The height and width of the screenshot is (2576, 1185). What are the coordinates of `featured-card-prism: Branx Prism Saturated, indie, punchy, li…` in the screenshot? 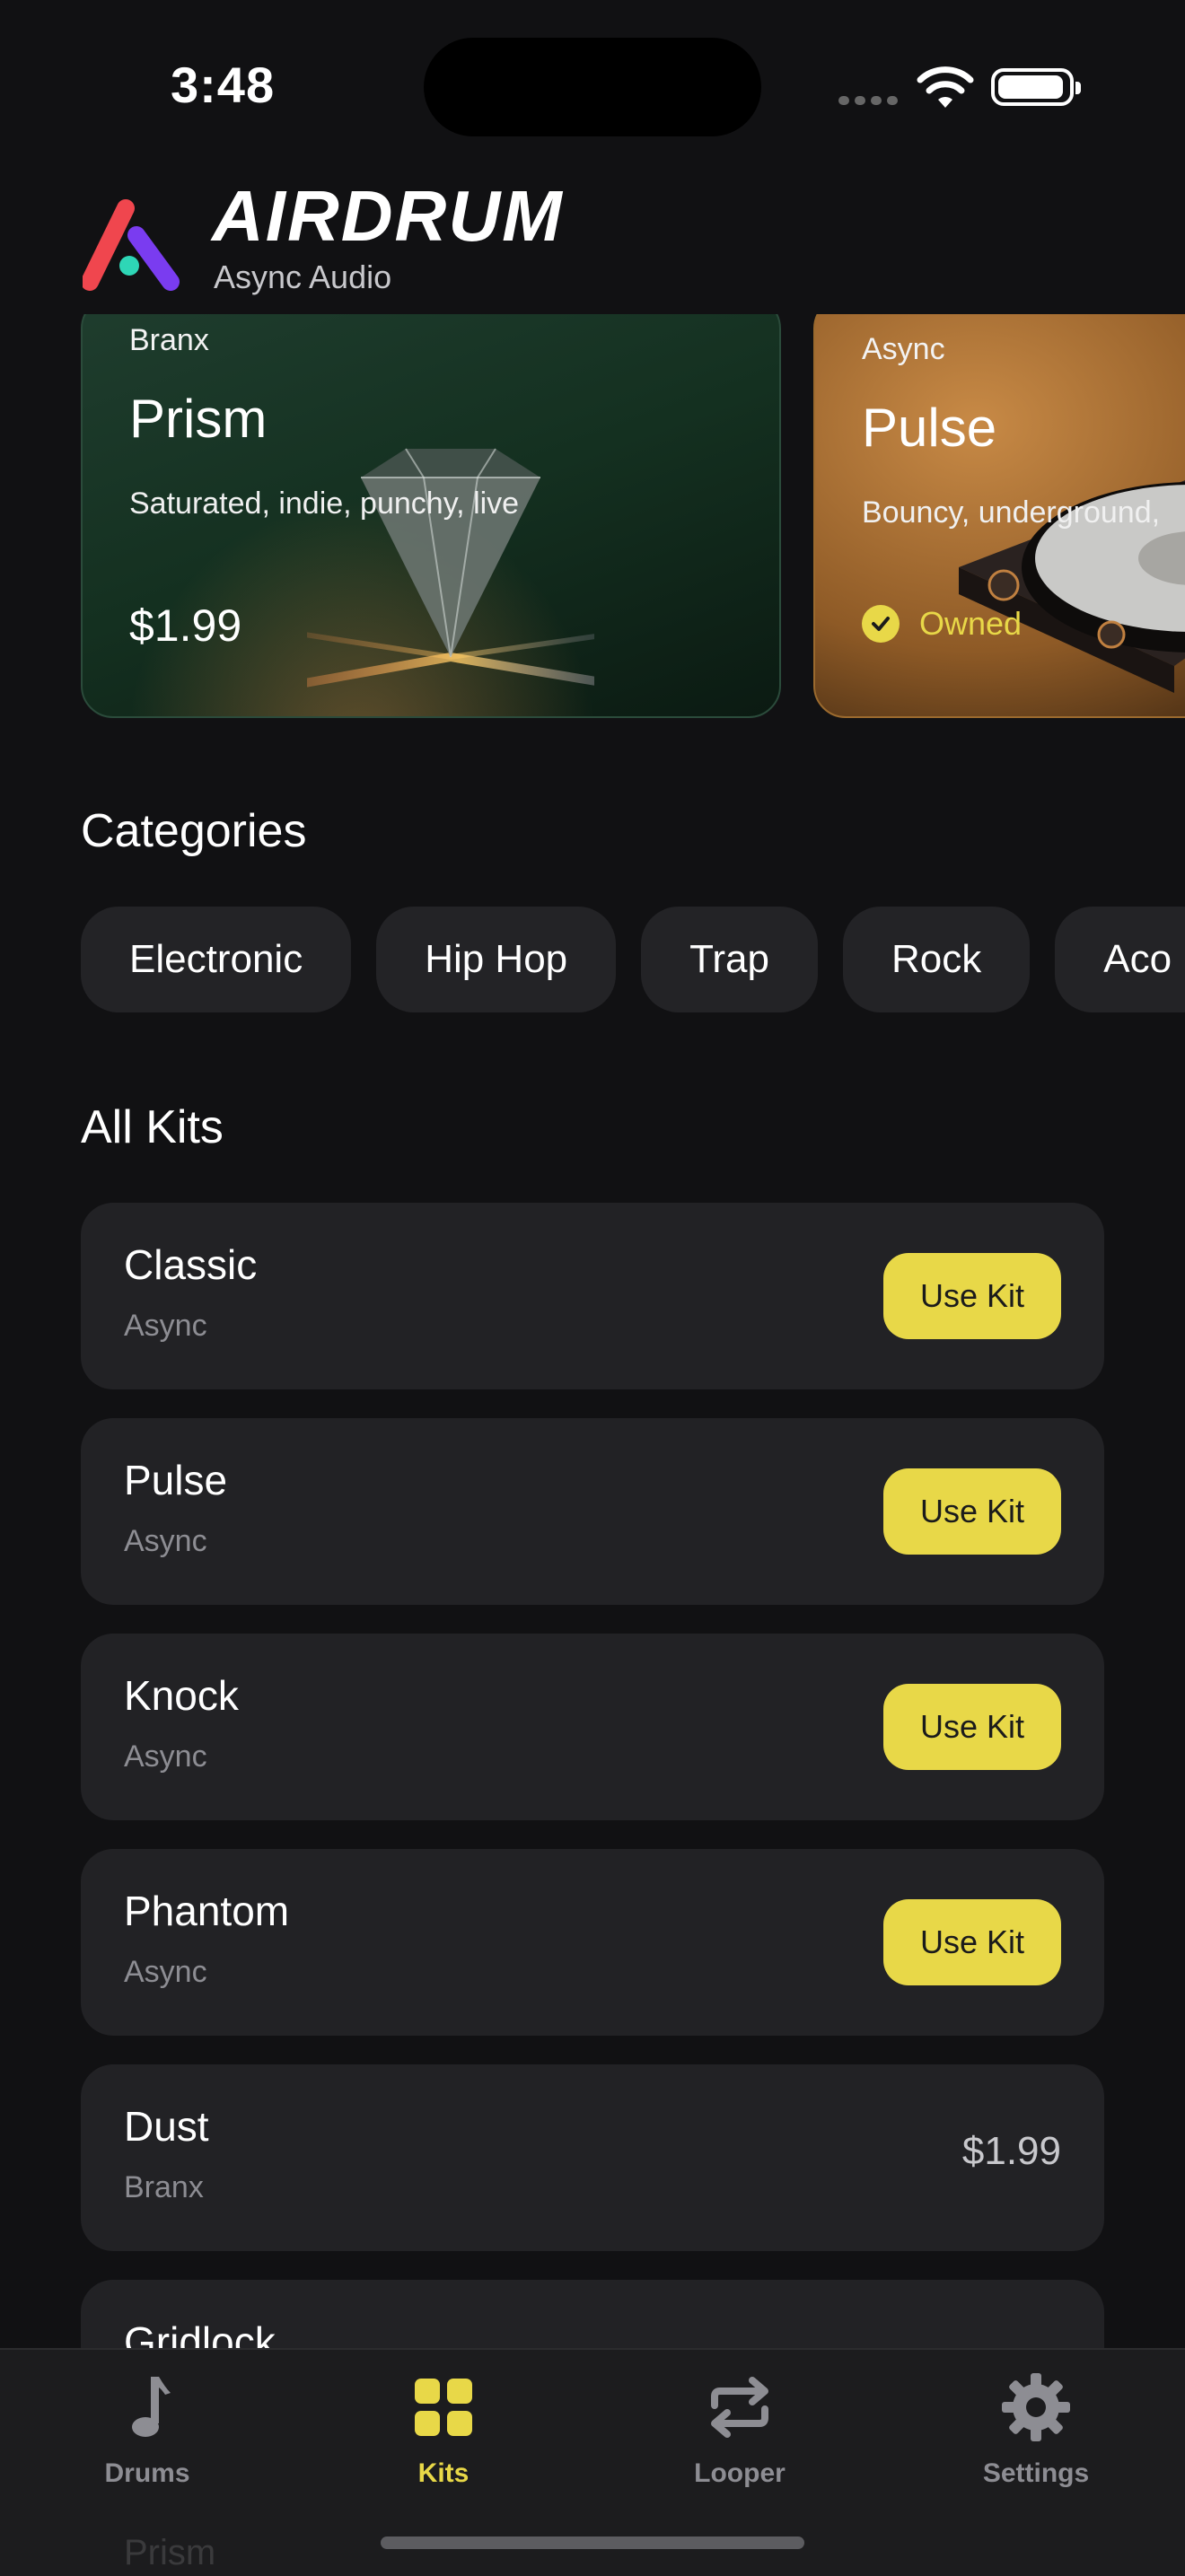 It's located at (431, 516).